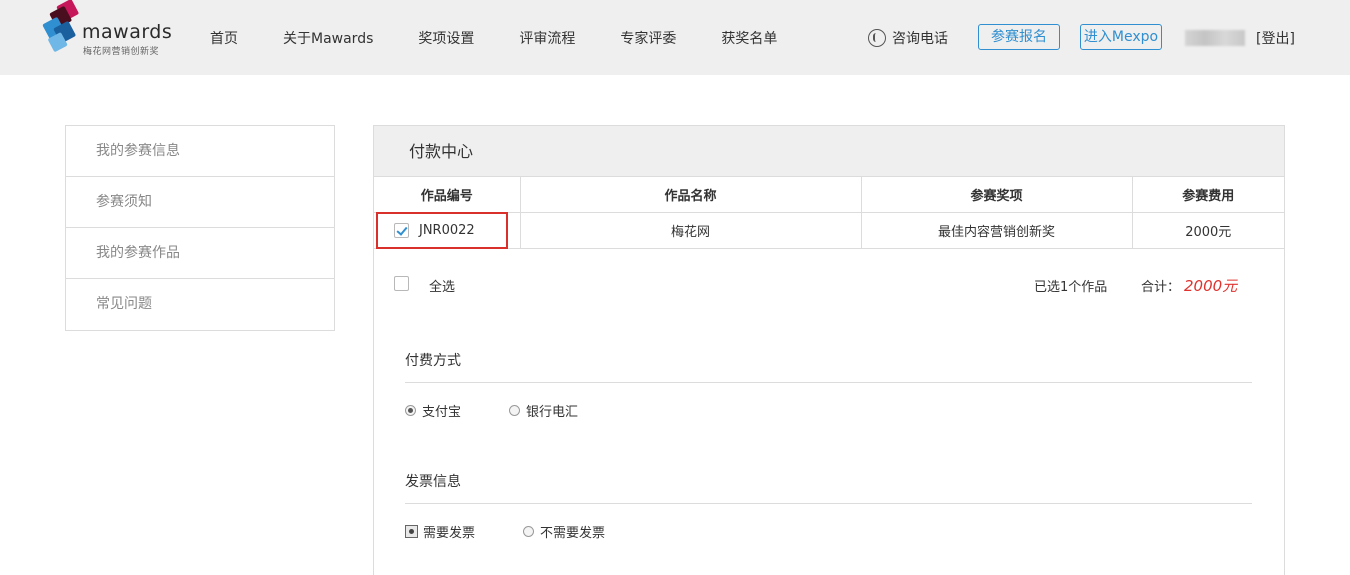  Describe the element at coordinates (1275, 38) in the screenshot. I see `logout-link: [登出]` at that location.